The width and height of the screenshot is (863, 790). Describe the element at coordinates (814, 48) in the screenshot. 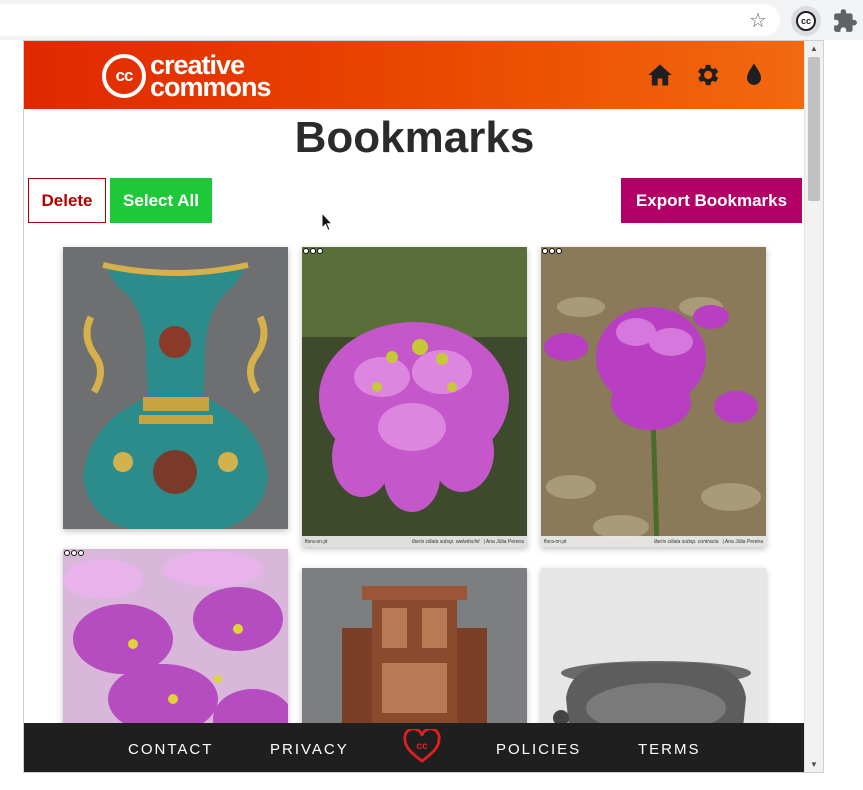

I see `scroll-up-arrow-icon: ▲` at that location.